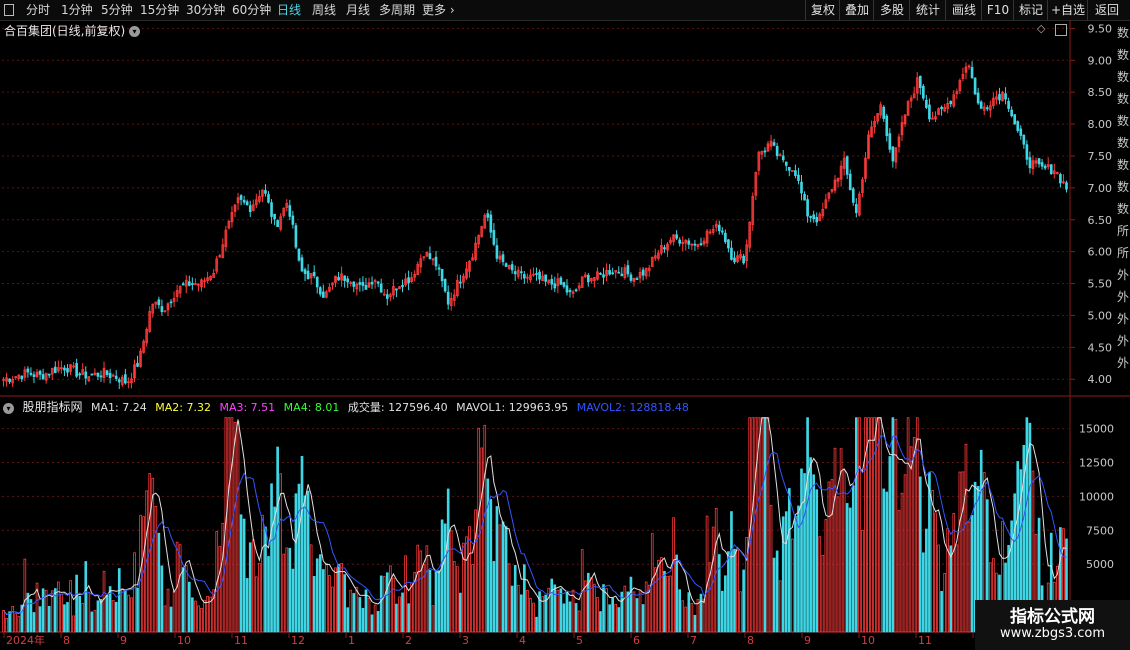 The width and height of the screenshot is (1130, 650). What do you see at coordinates (822, 10) in the screenshot?
I see `fuquan-button: 复权` at bounding box center [822, 10].